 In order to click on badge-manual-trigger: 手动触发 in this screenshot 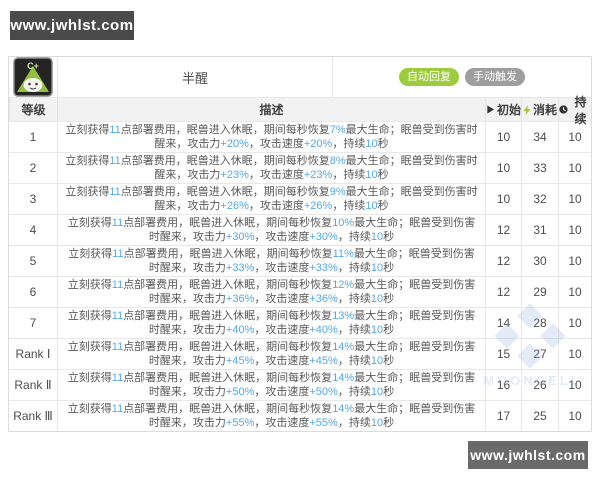, I will do `click(495, 77)`.